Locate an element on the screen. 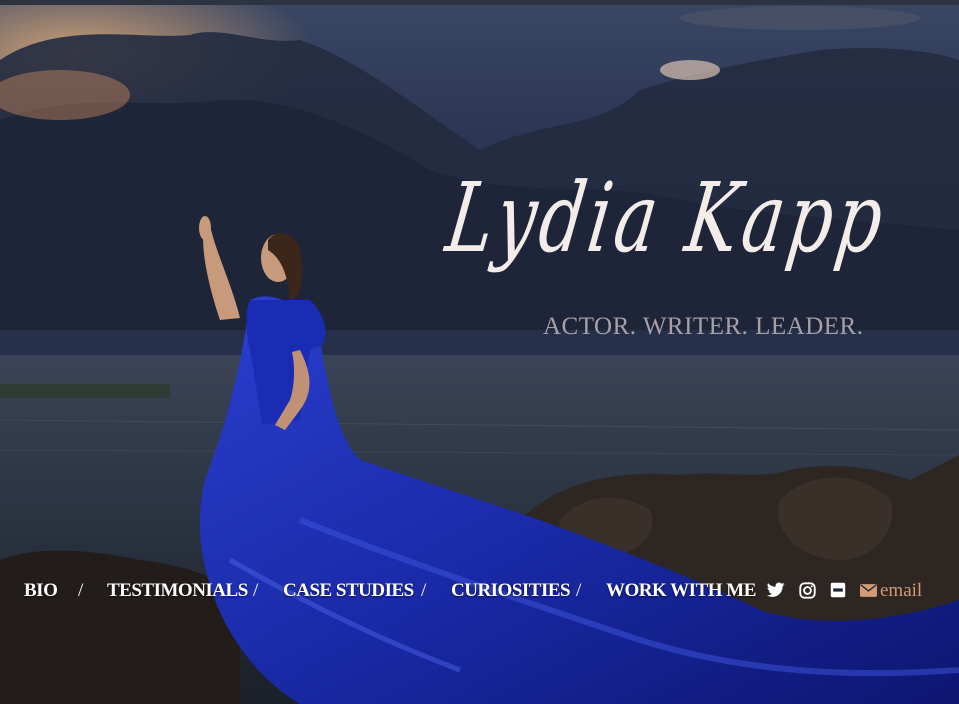 The image size is (959, 704). nav-case-studies: CASE STUDIES is located at coordinates (348, 591).